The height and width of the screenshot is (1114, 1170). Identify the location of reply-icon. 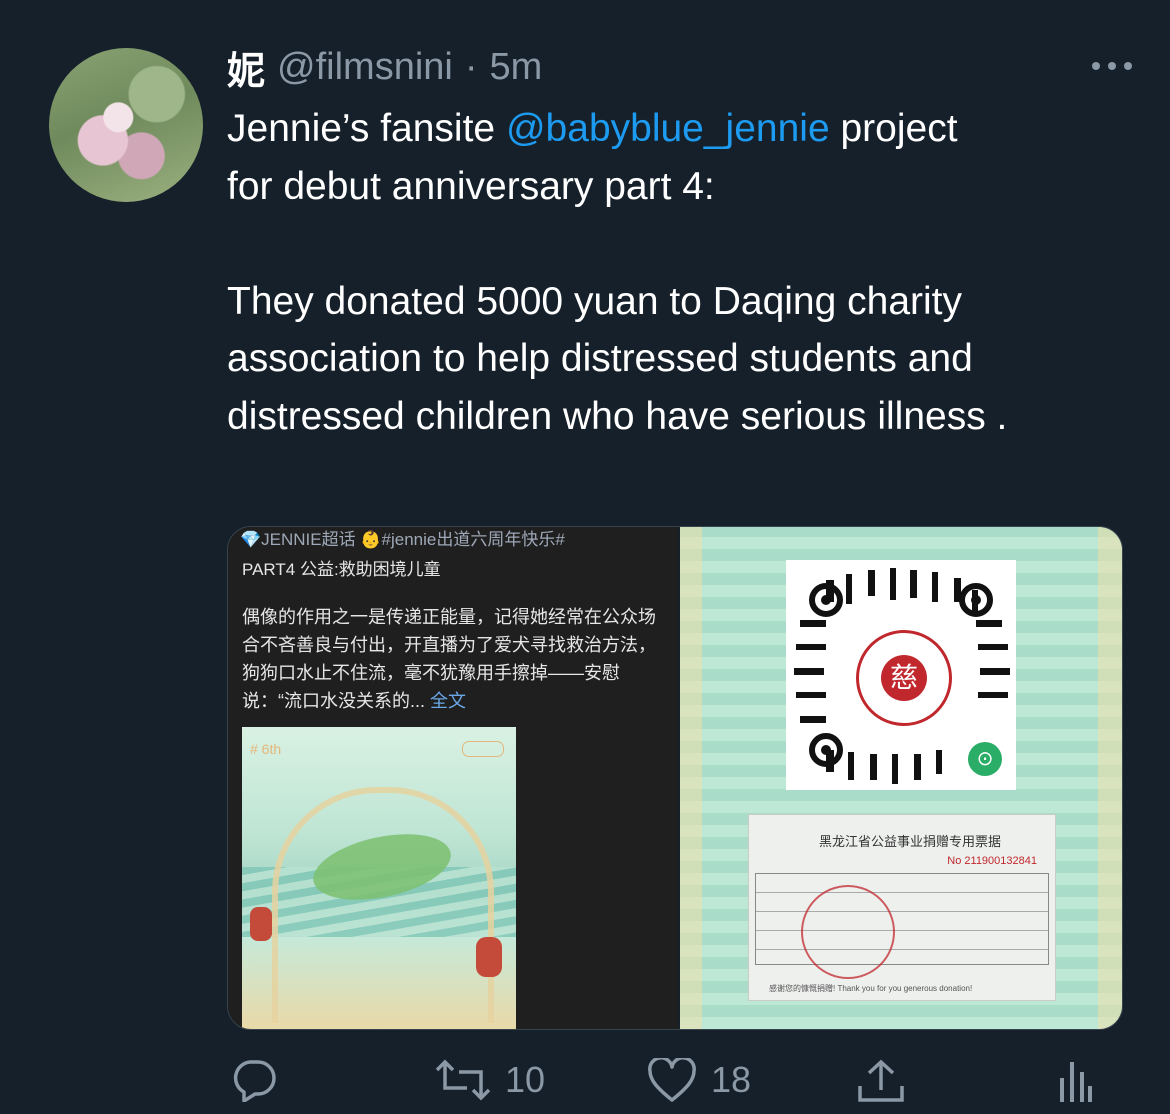
(254, 1081).